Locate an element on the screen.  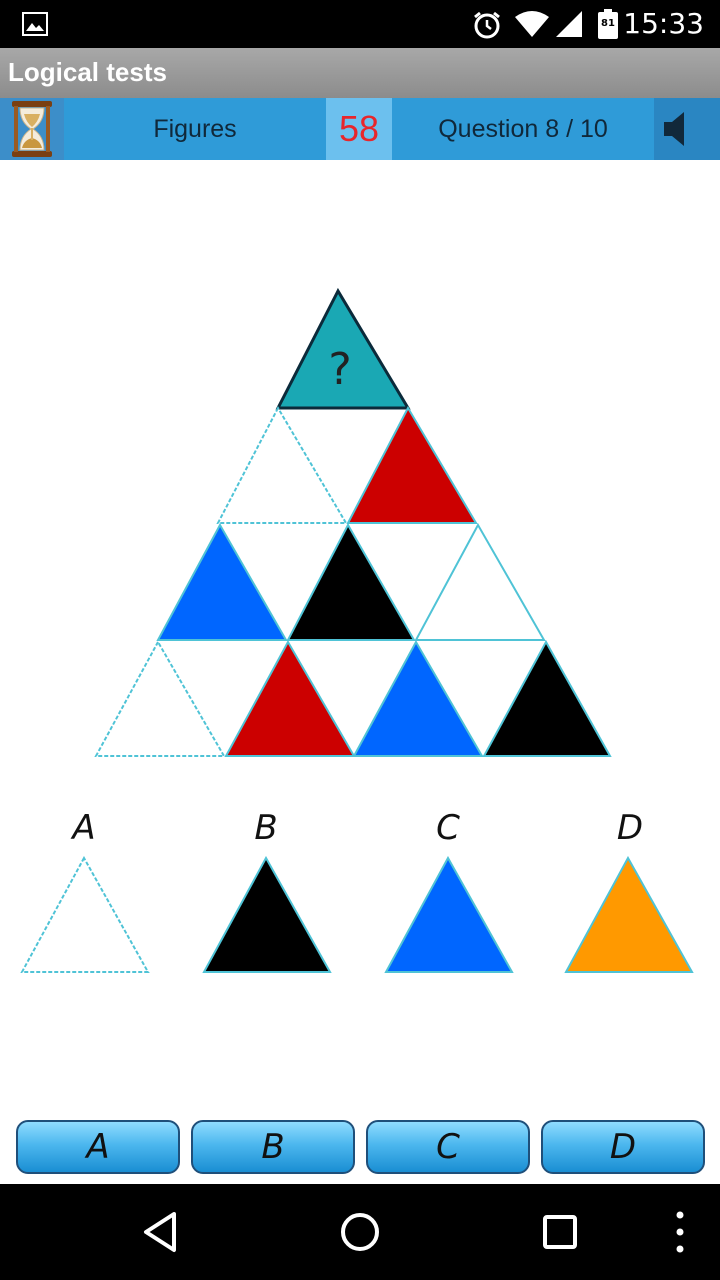
answer-button-d: D is located at coordinates (623, 1147).